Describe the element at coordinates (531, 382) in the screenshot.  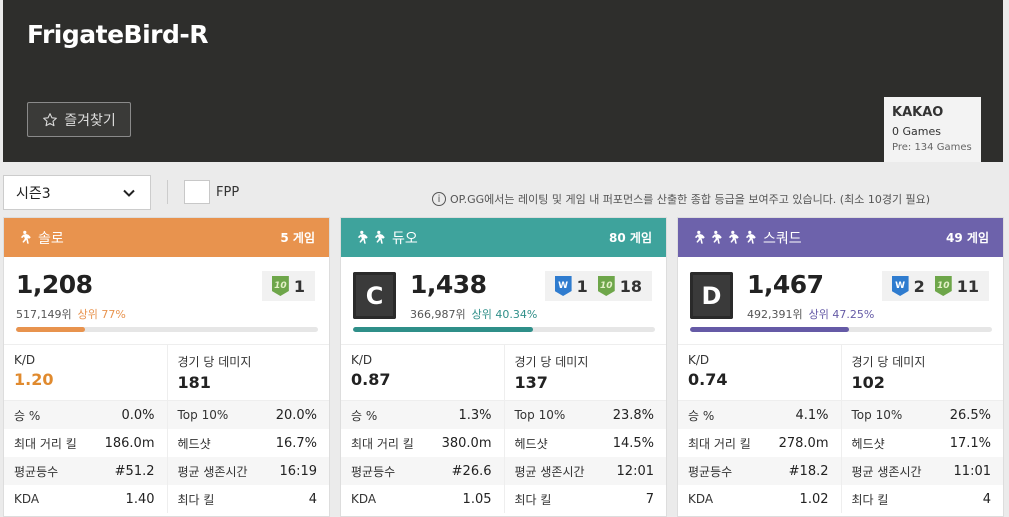
I see `damage-value: 137` at that location.